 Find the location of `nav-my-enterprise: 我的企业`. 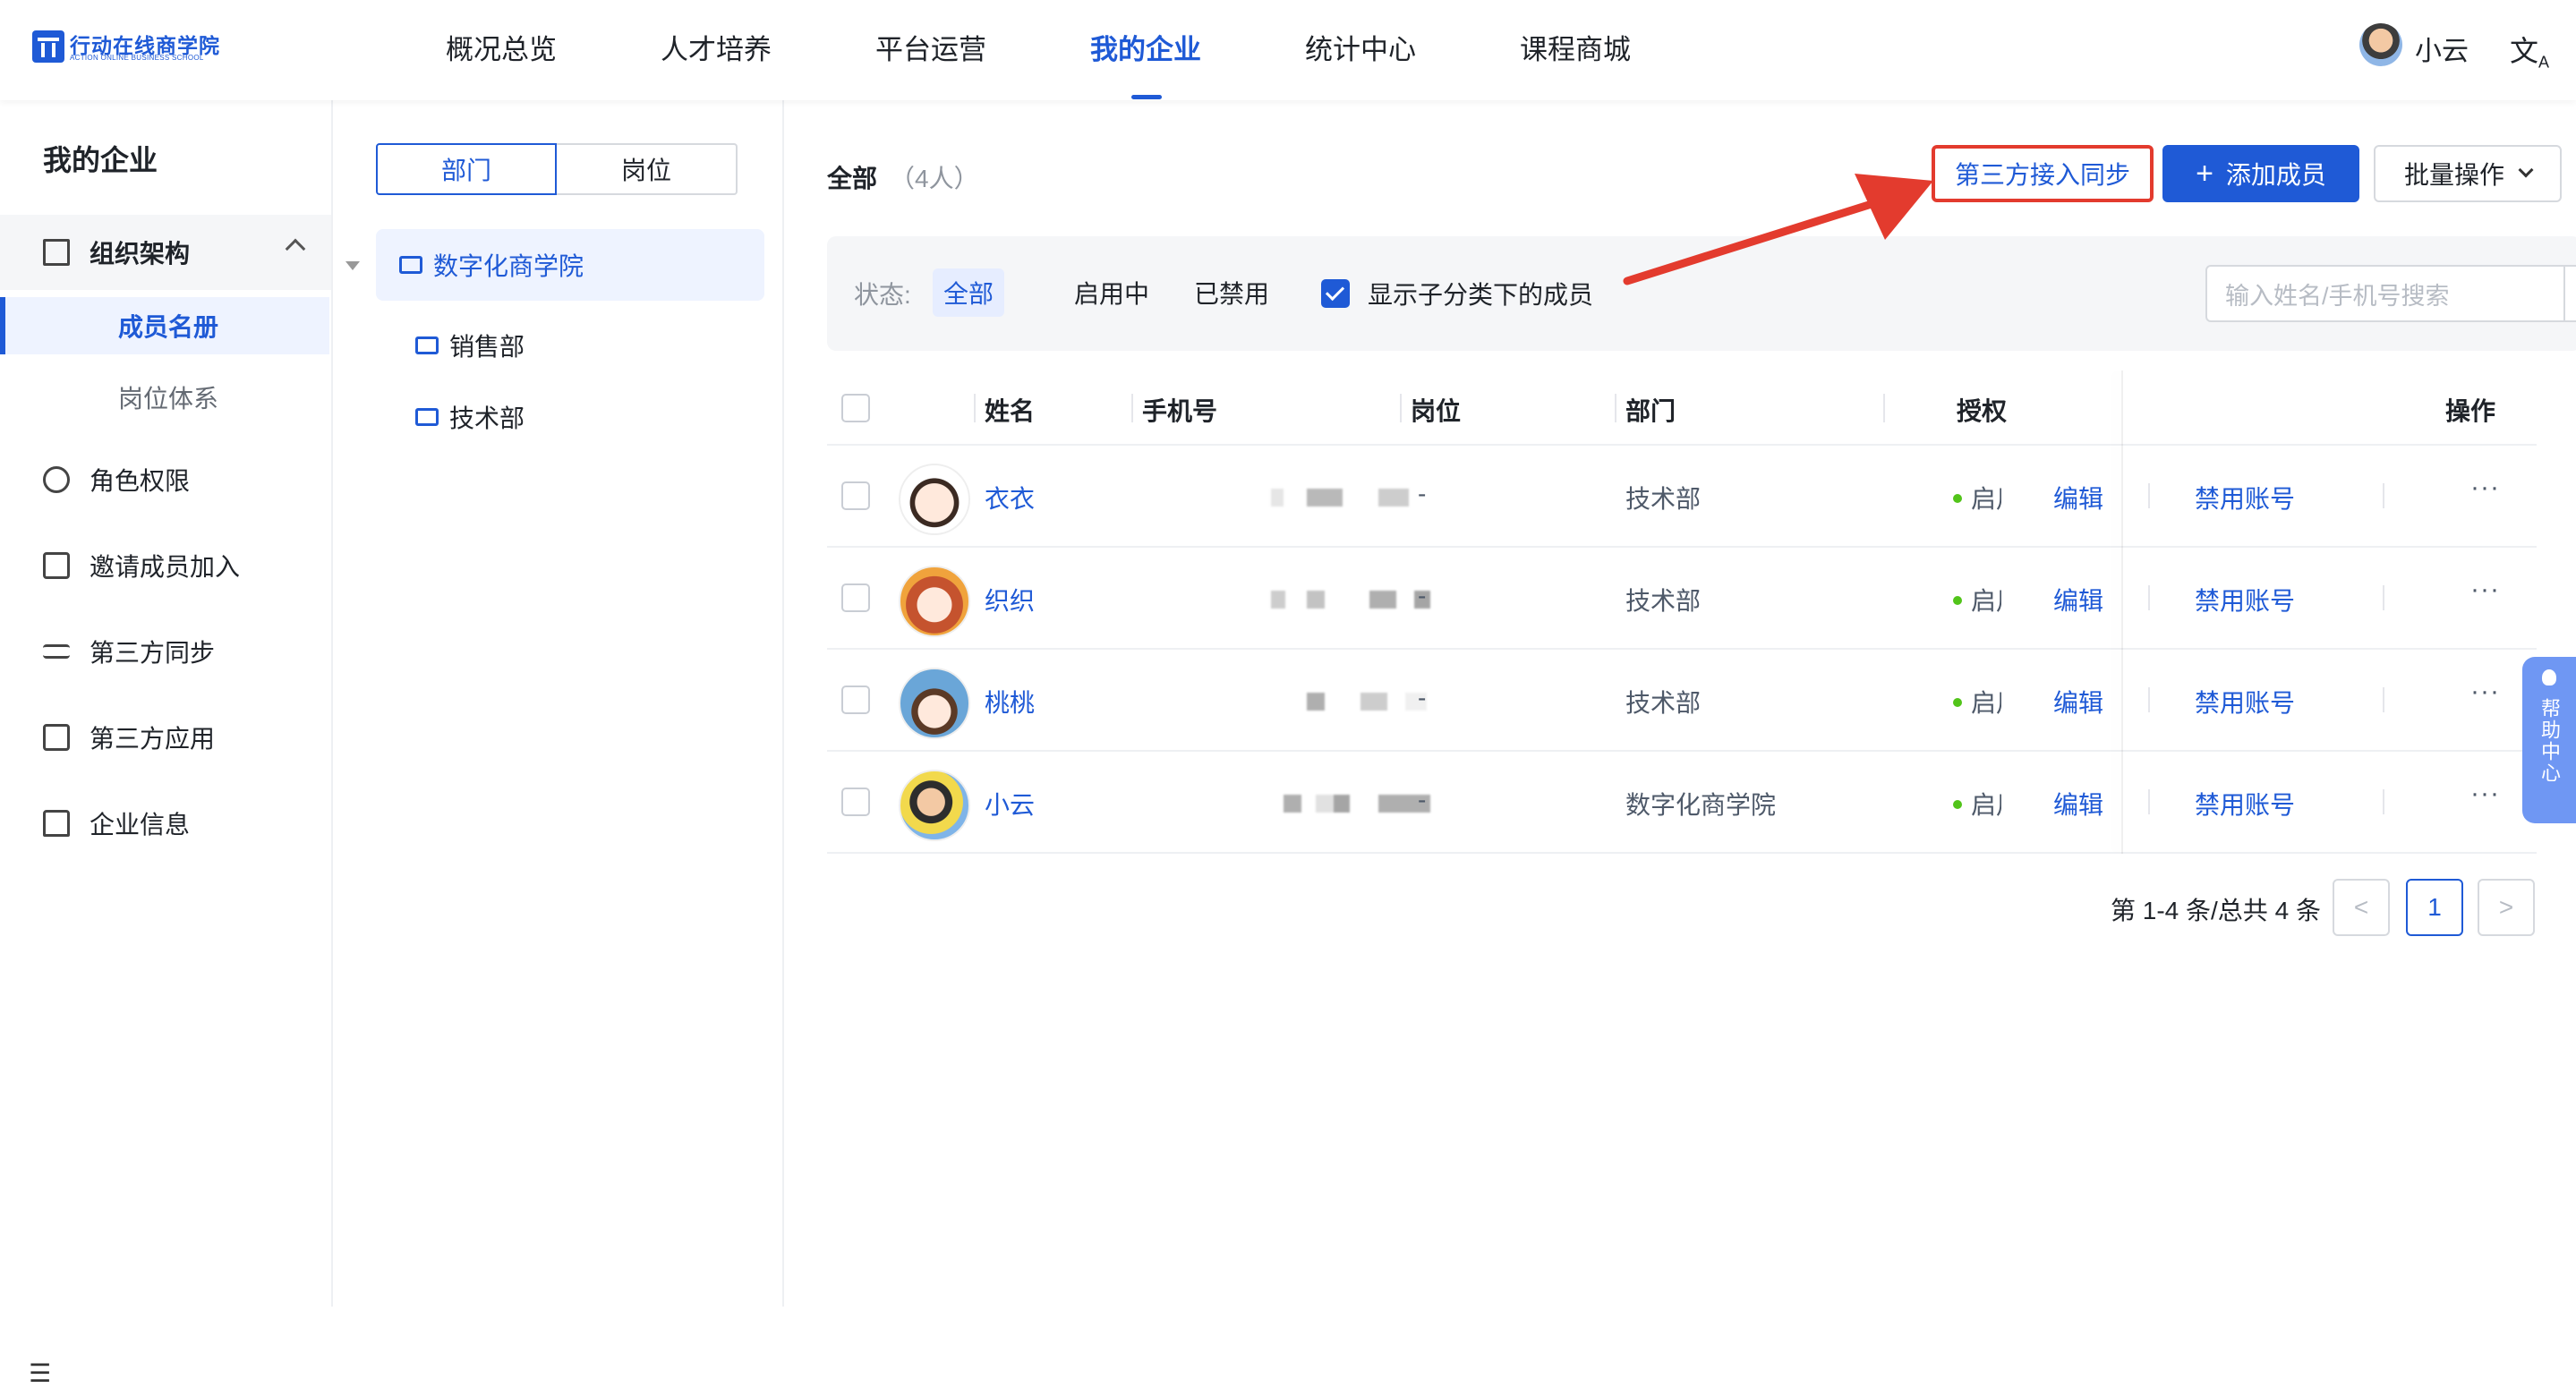

nav-my-enterprise: 我的企业 is located at coordinates (1145, 47).